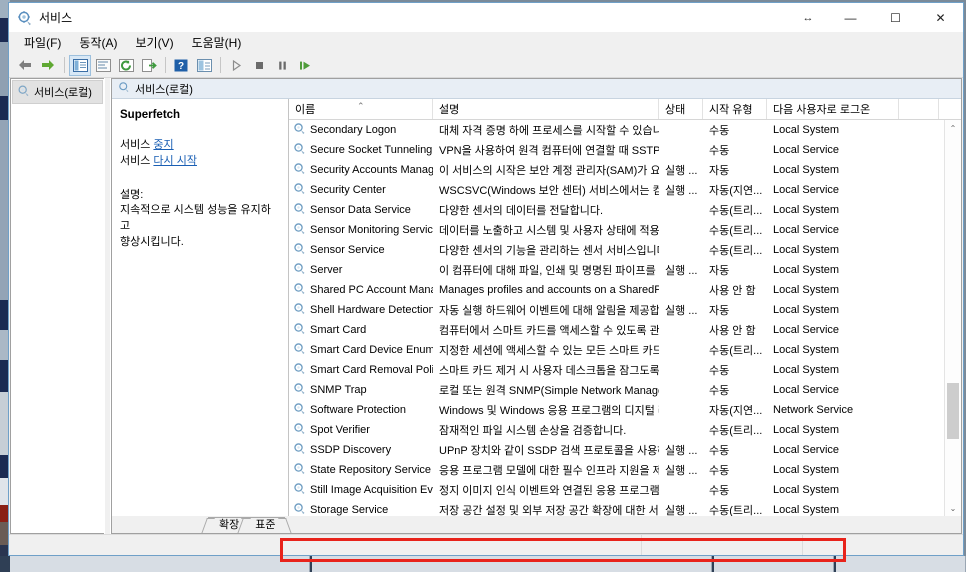  What do you see at coordinates (806, 330) in the screenshot?
I see `cell-log-on-as: Local Service` at bounding box center [806, 330].